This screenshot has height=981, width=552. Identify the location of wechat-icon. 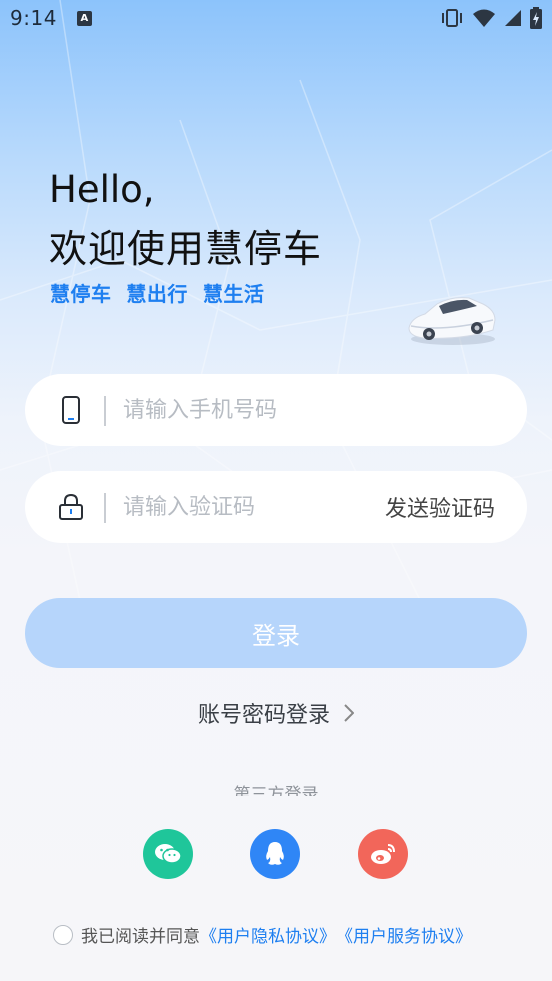
(168, 854).